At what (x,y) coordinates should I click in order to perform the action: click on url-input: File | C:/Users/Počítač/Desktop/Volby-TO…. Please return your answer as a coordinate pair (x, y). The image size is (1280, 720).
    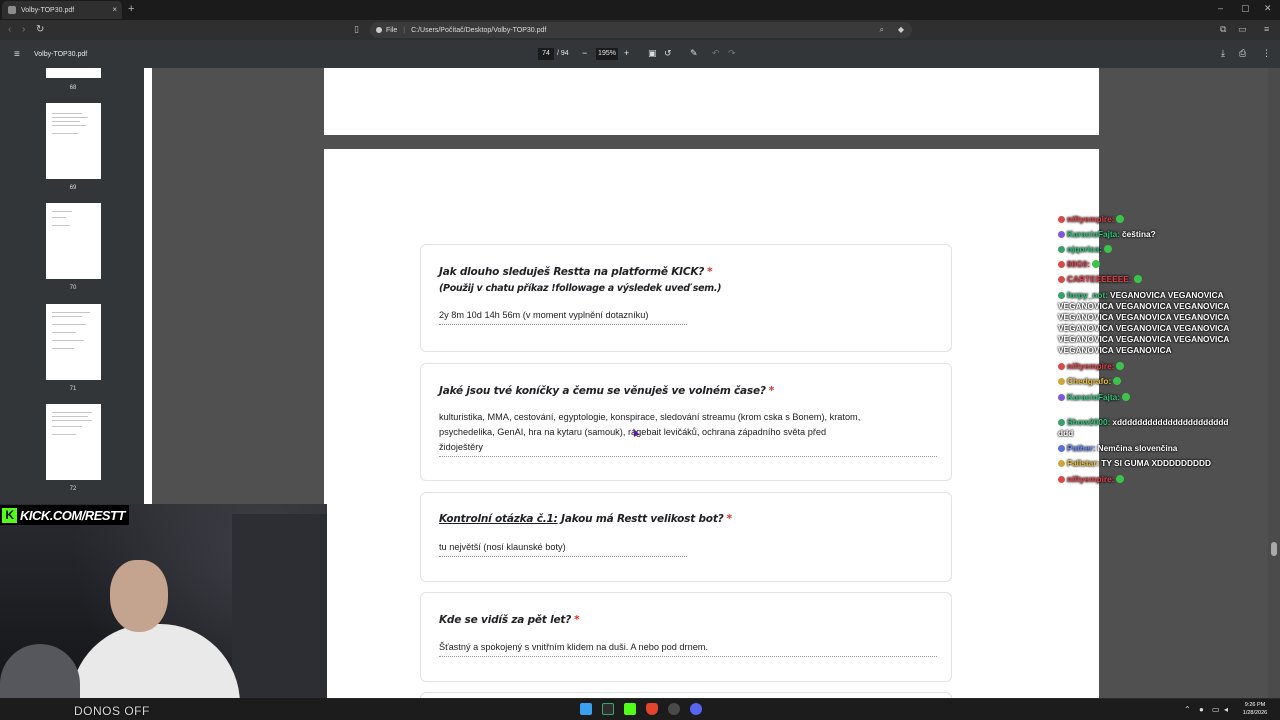
    Looking at the image, I should click on (641, 30).